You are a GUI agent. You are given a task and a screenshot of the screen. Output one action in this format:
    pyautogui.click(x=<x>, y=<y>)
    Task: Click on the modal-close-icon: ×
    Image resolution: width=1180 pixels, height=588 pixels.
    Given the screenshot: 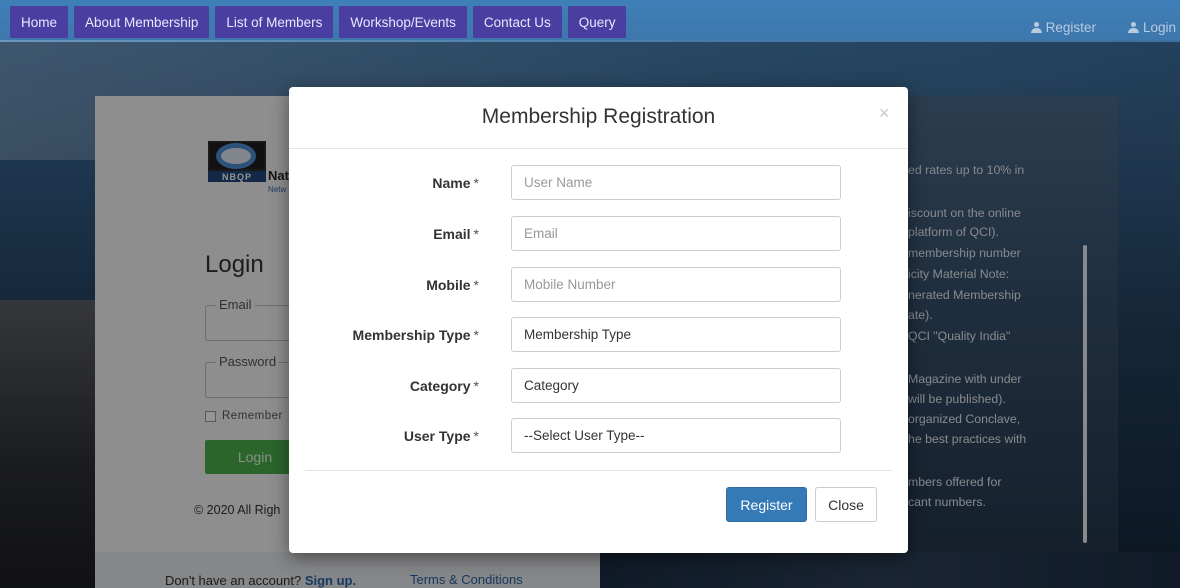 What is the action you would take?
    pyautogui.click(x=884, y=113)
    